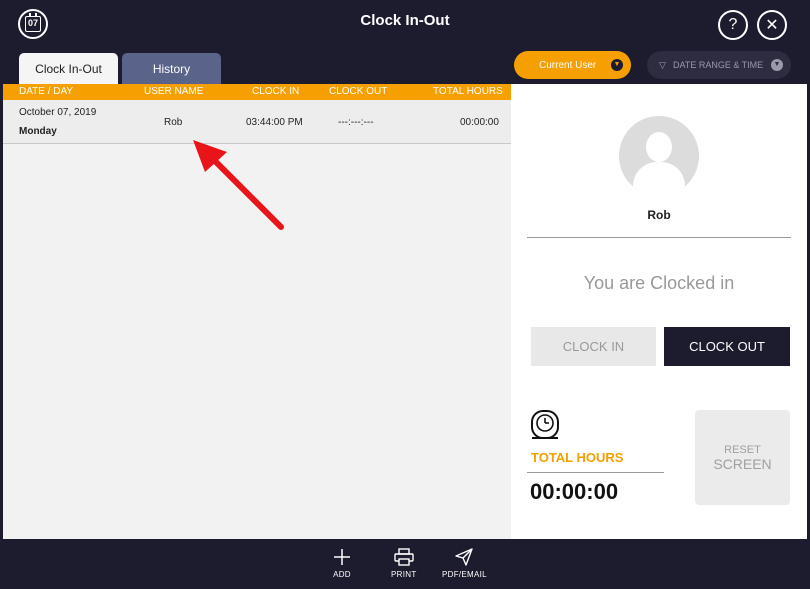  I want to click on annotation-arrow-icon, so click(238, 185).